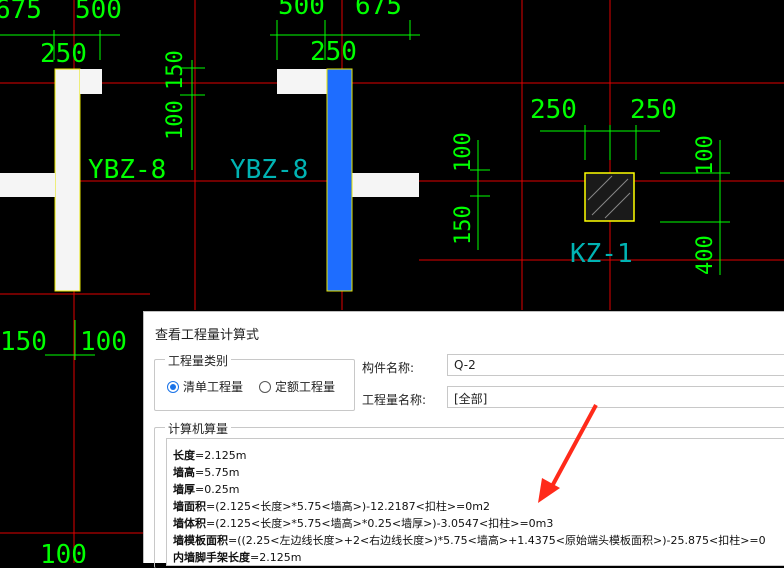  What do you see at coordinates (609, 197) in the screenshot?
I see `column-kz1` at bounding box center [609, 197].